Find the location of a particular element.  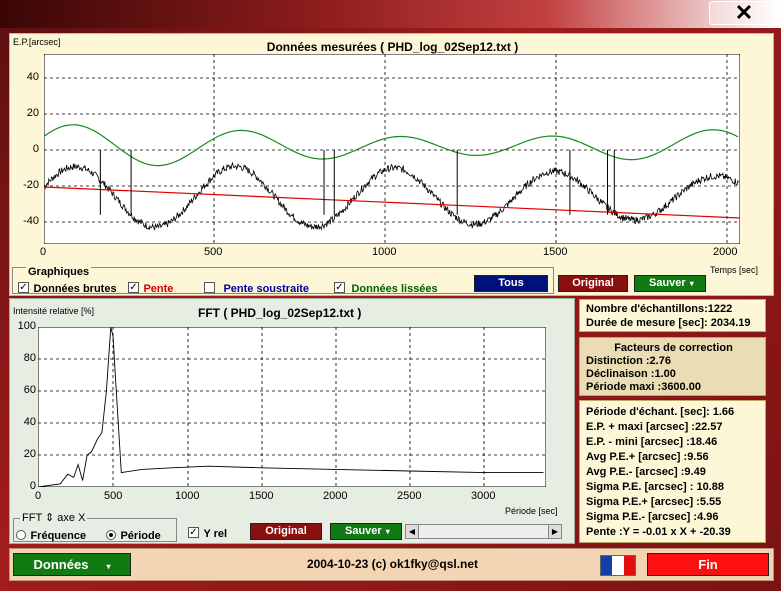

save-button: Sauver ▾ is located at coordinates (670, 283).